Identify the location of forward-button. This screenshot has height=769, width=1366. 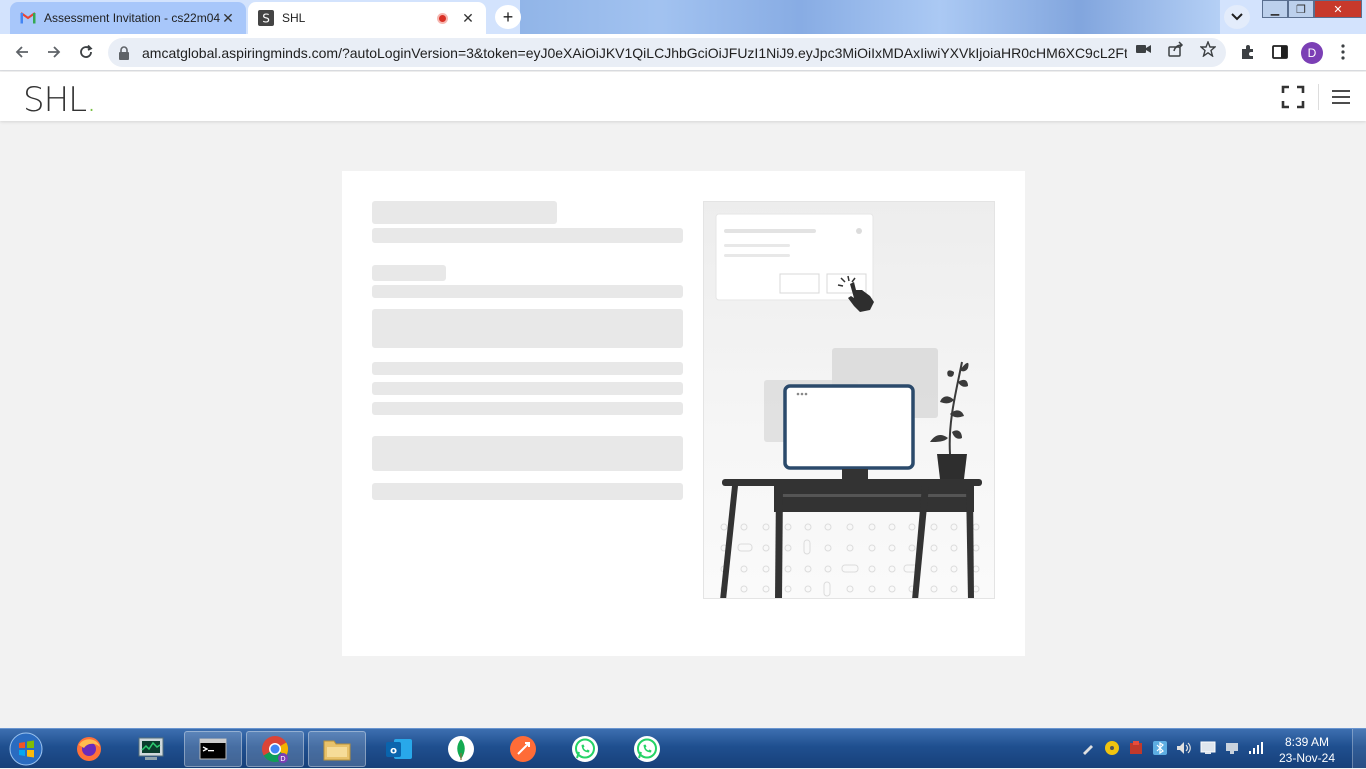
(54, 52).